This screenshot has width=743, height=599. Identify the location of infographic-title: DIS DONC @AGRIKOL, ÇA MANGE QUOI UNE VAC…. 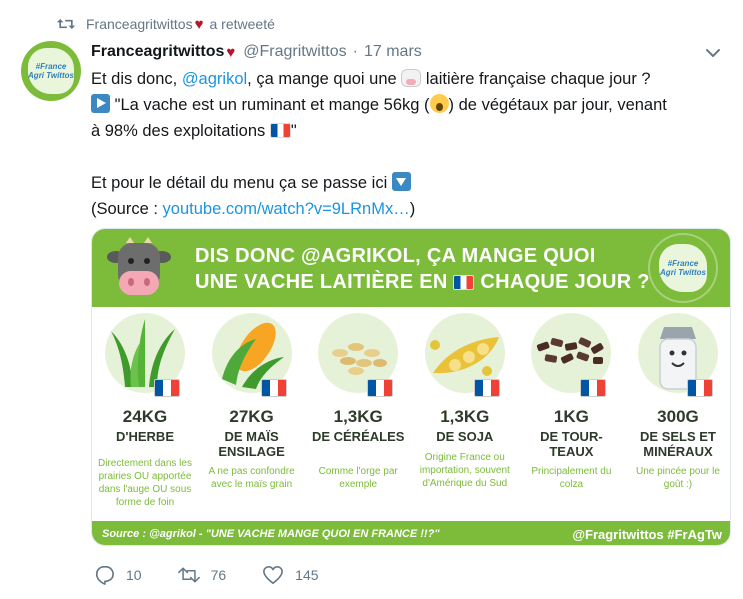
(422, 269).